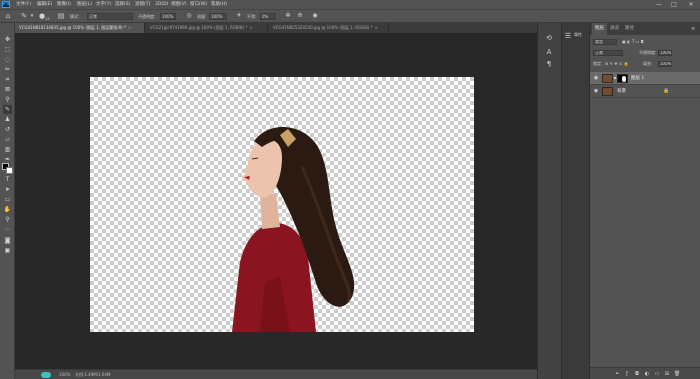 The height and width of the screenshot is (379, 700). Describe the element at coordinates (44, 4) in the screenshot. I see `menu-edit: 编辑(E)` at that location.